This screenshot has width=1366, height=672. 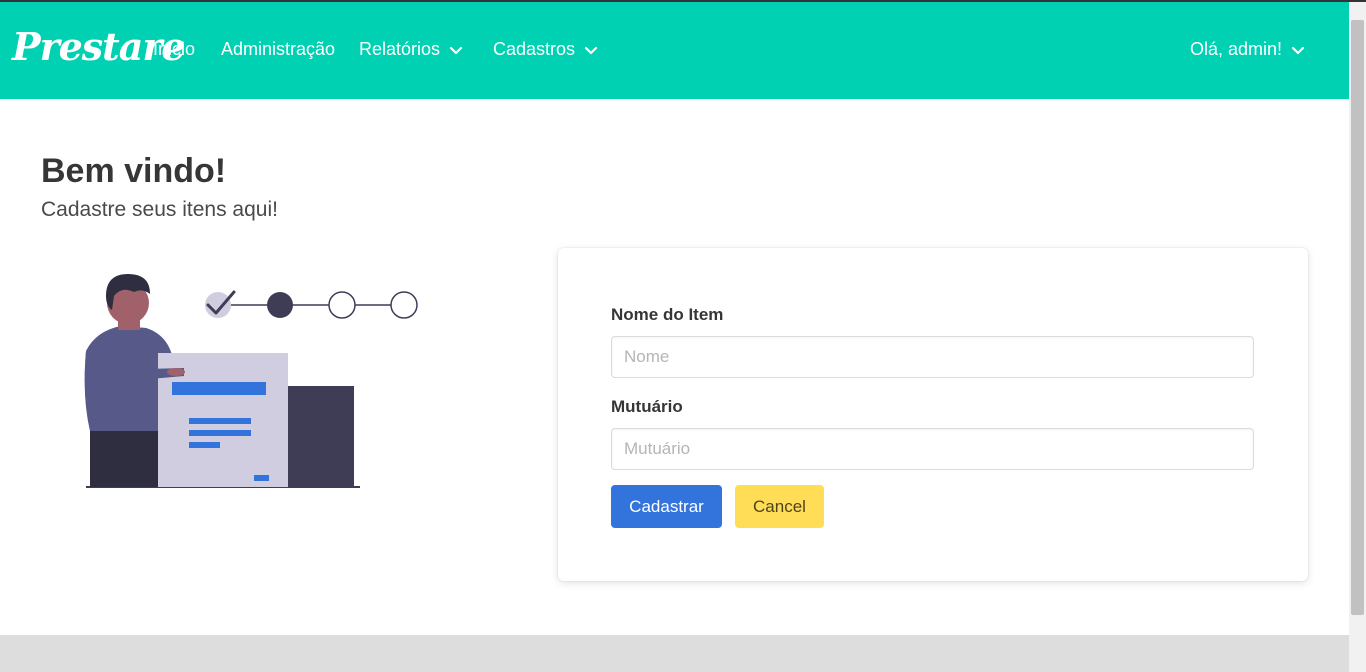 I want to click on scrollbar-thumb, so click(x=1357, y=317).